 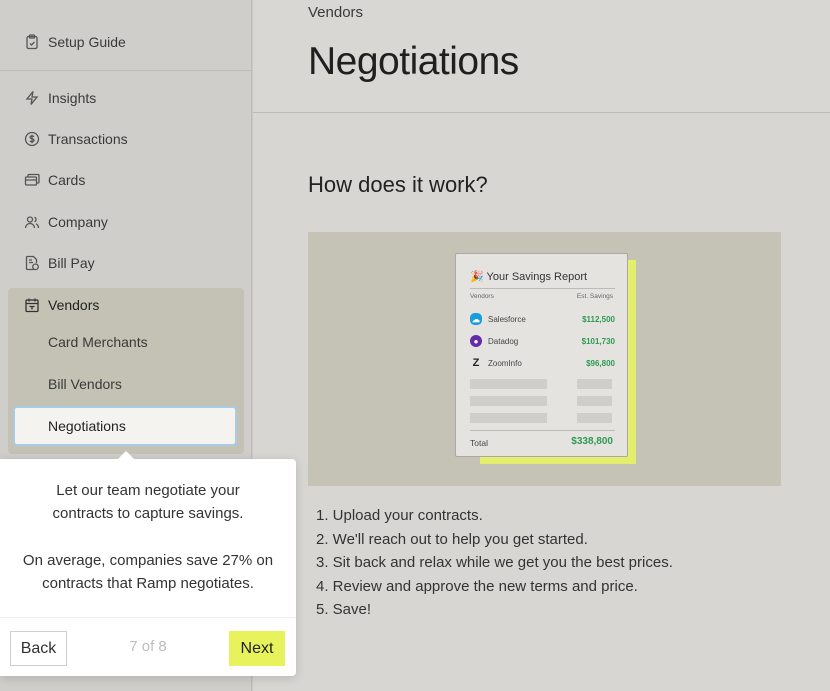 I want to click on clipboard-icon, so click(x=32, y=42).